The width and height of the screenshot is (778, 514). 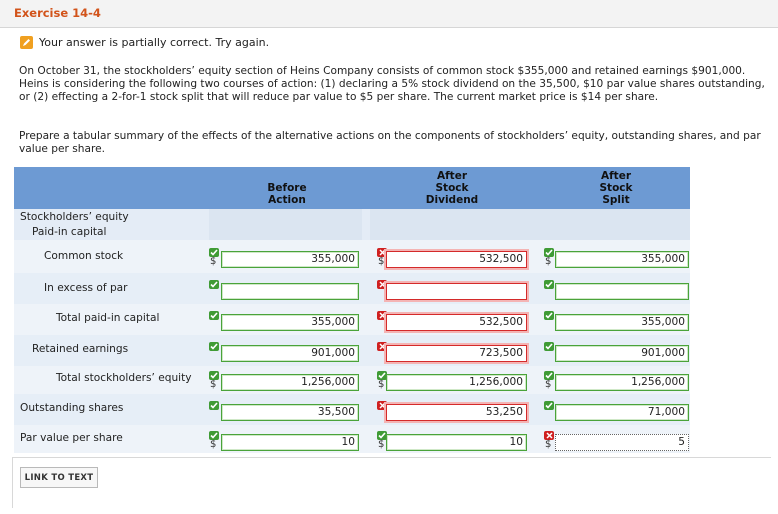 I want to click on cs-before-input: 355,000, so click(x=290, y=259).